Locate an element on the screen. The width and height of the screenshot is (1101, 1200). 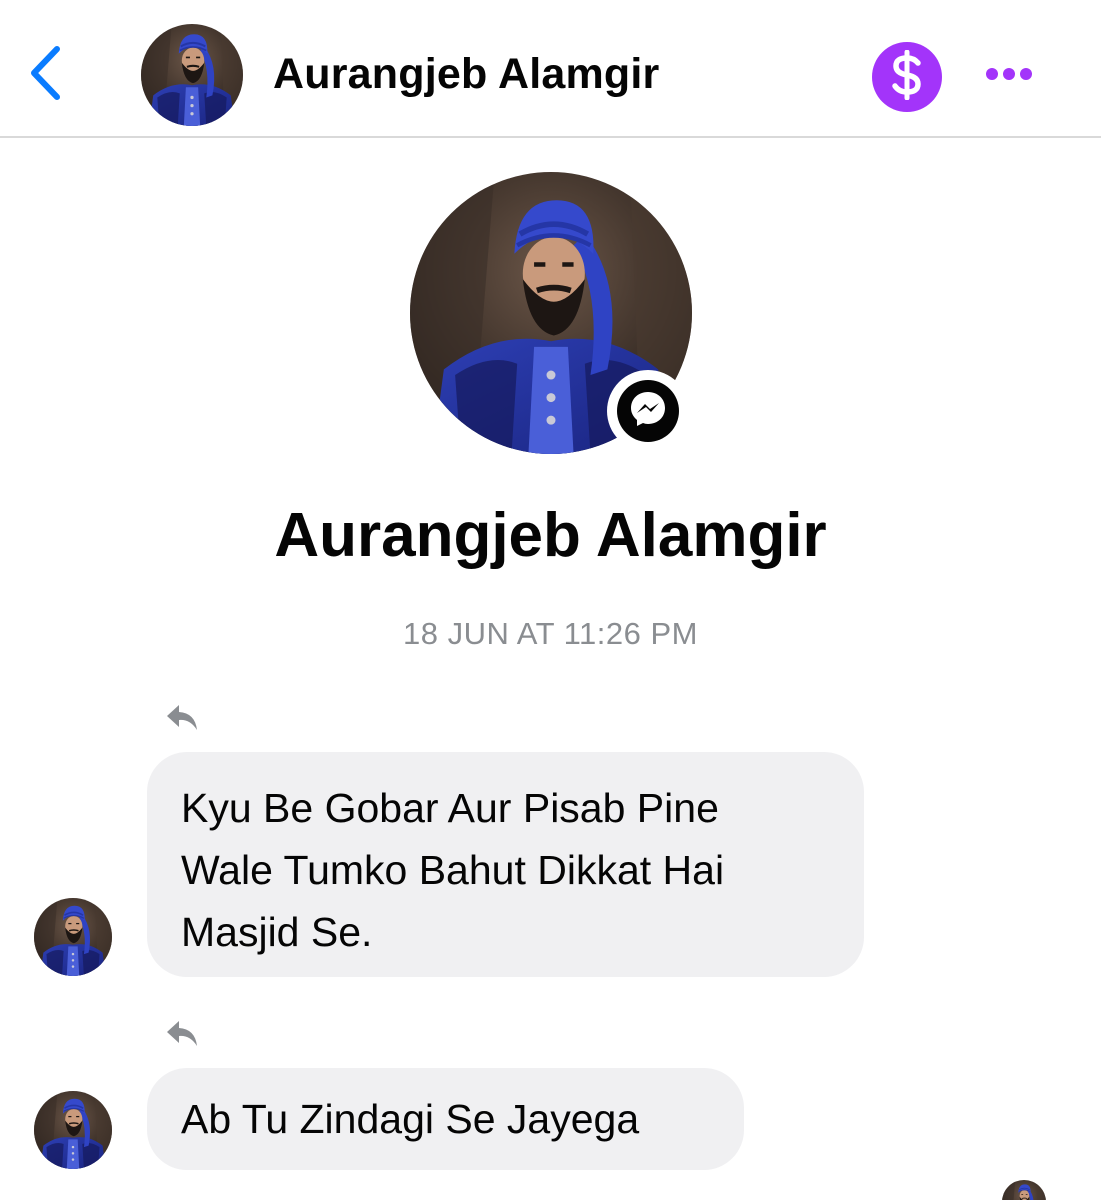
message-line: Masjid Se. is located at coordinates (277, 932).